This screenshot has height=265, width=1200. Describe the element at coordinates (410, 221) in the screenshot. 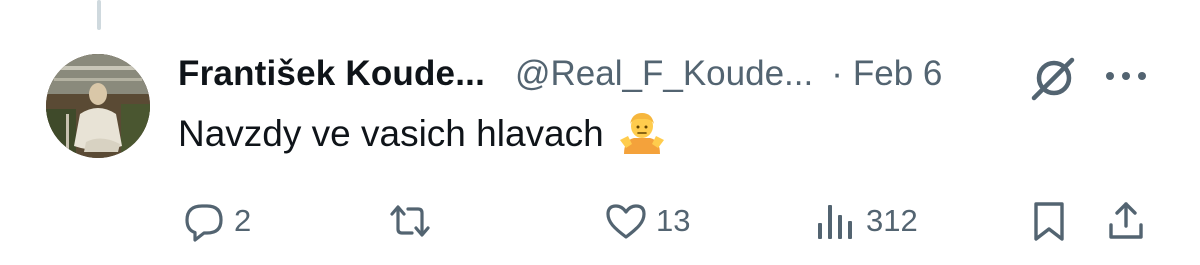

I see `repost-icon` at that location.